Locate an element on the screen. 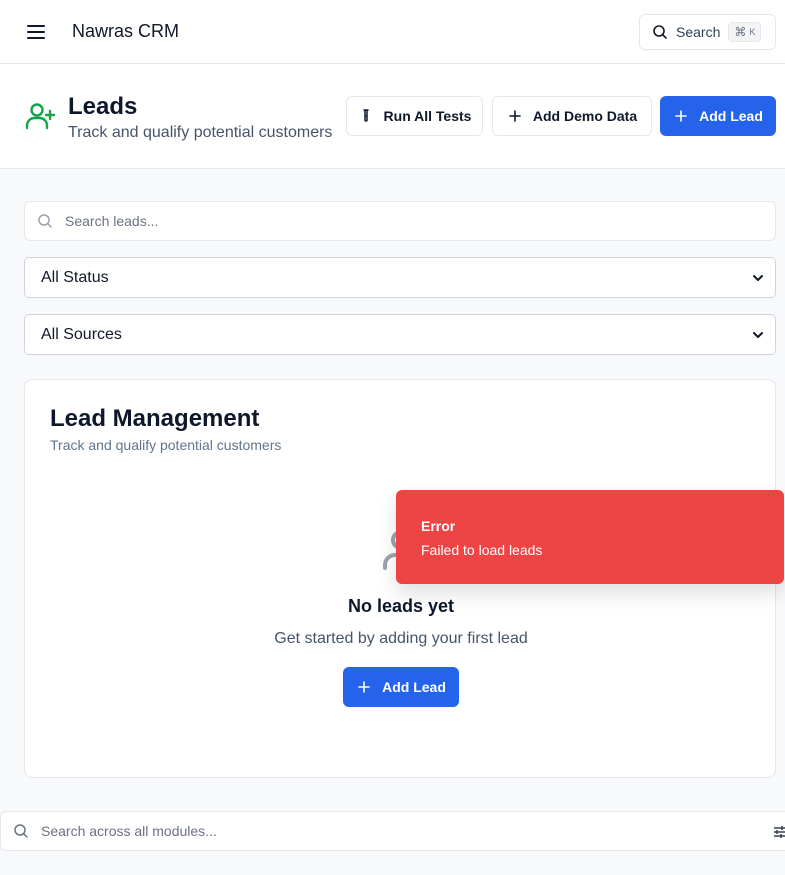 The width and height of the screenshot is (785, 875). global-search-field is located at coordinates (392, 831).